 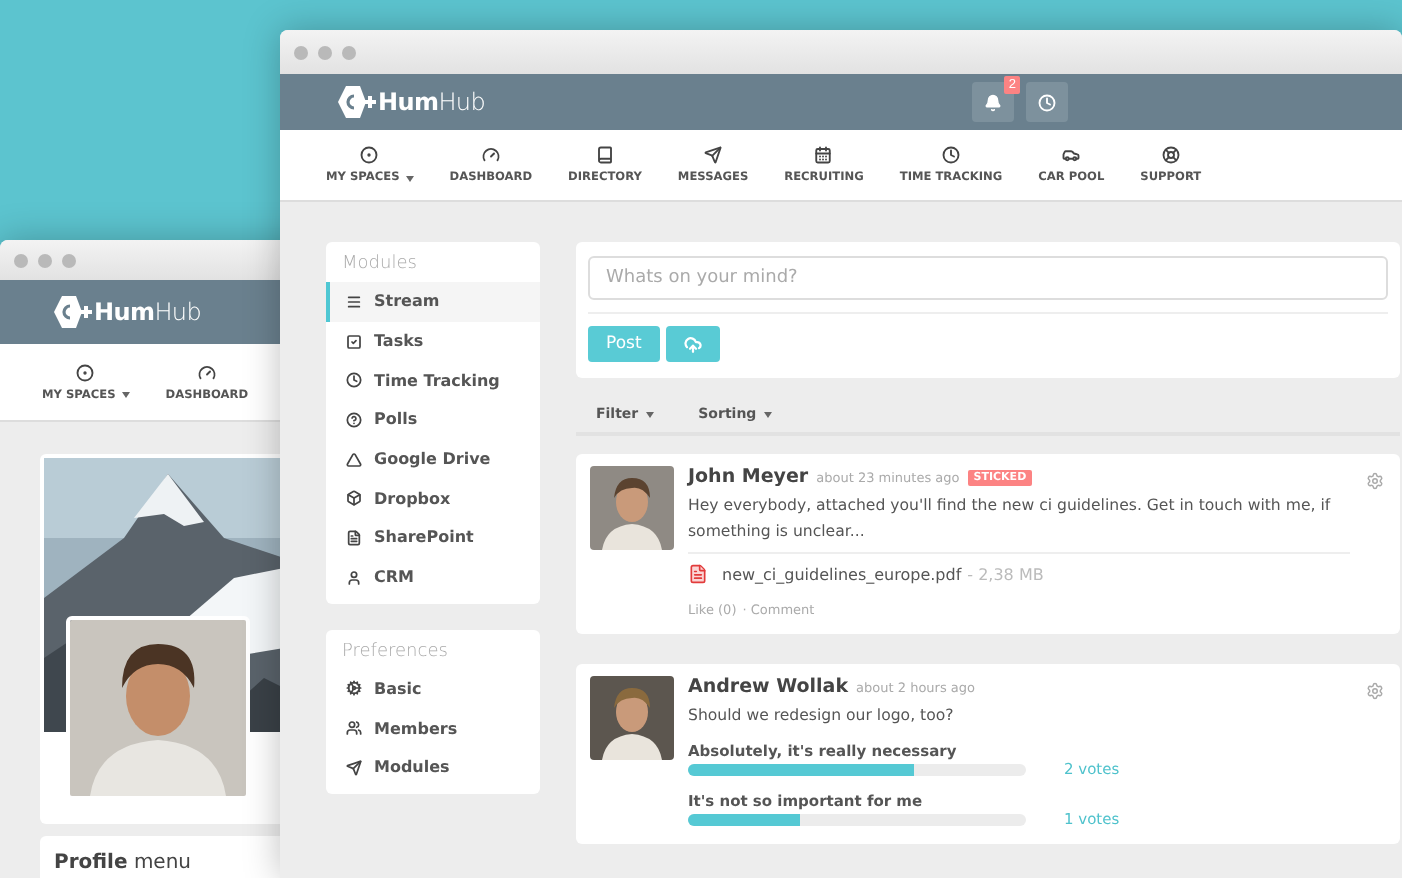 I want to click on file-link: new_ci_guidelines_europe.pdf, so click(x=842, y=574).